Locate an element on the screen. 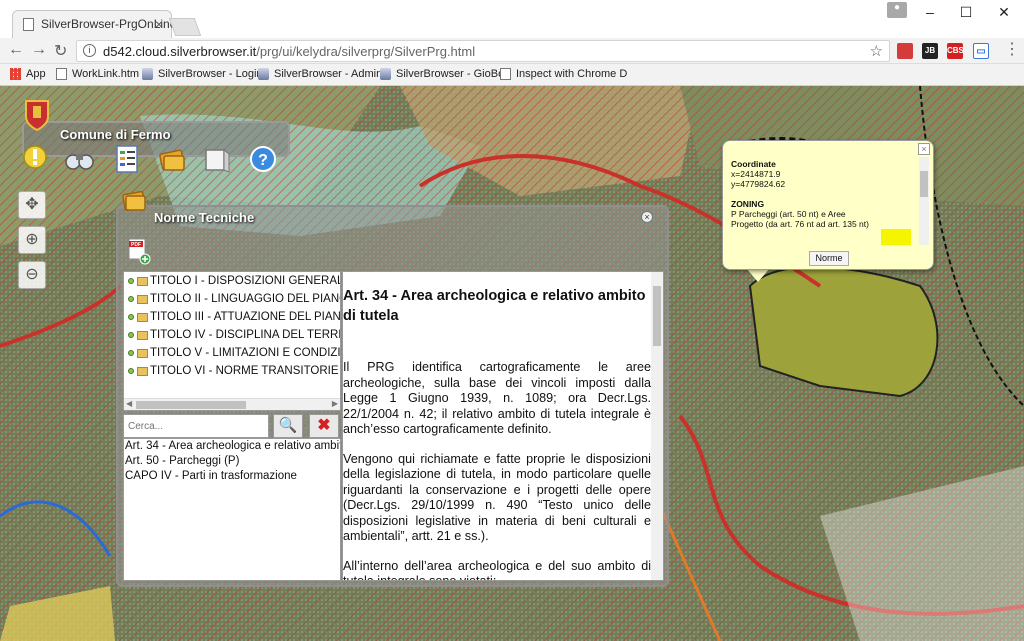 The image size is (1024, 641). new-tab-button is located at coordinates (185, 27).